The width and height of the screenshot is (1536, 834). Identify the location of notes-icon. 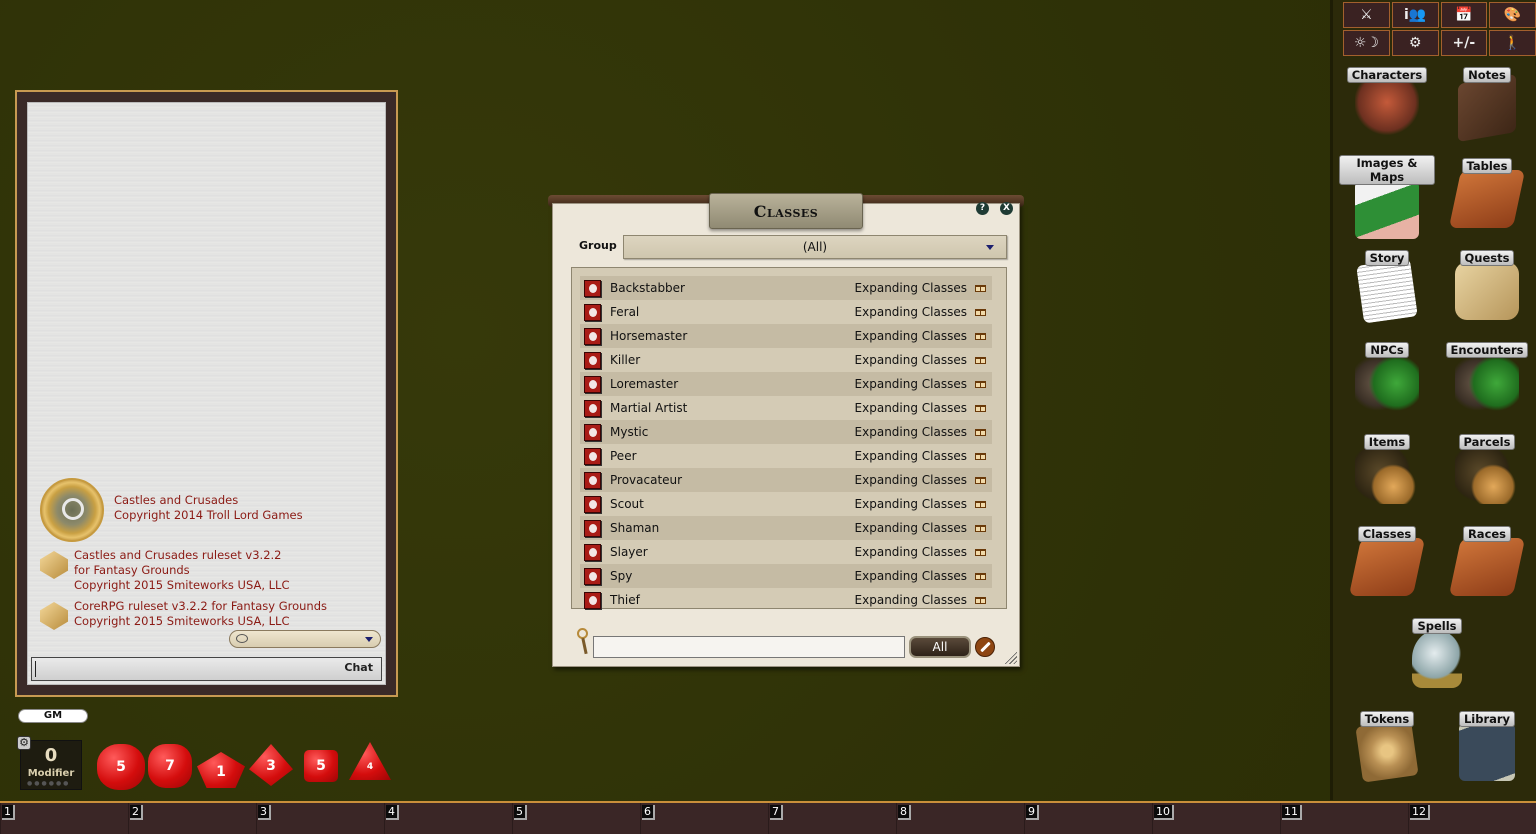
(1487, 108).